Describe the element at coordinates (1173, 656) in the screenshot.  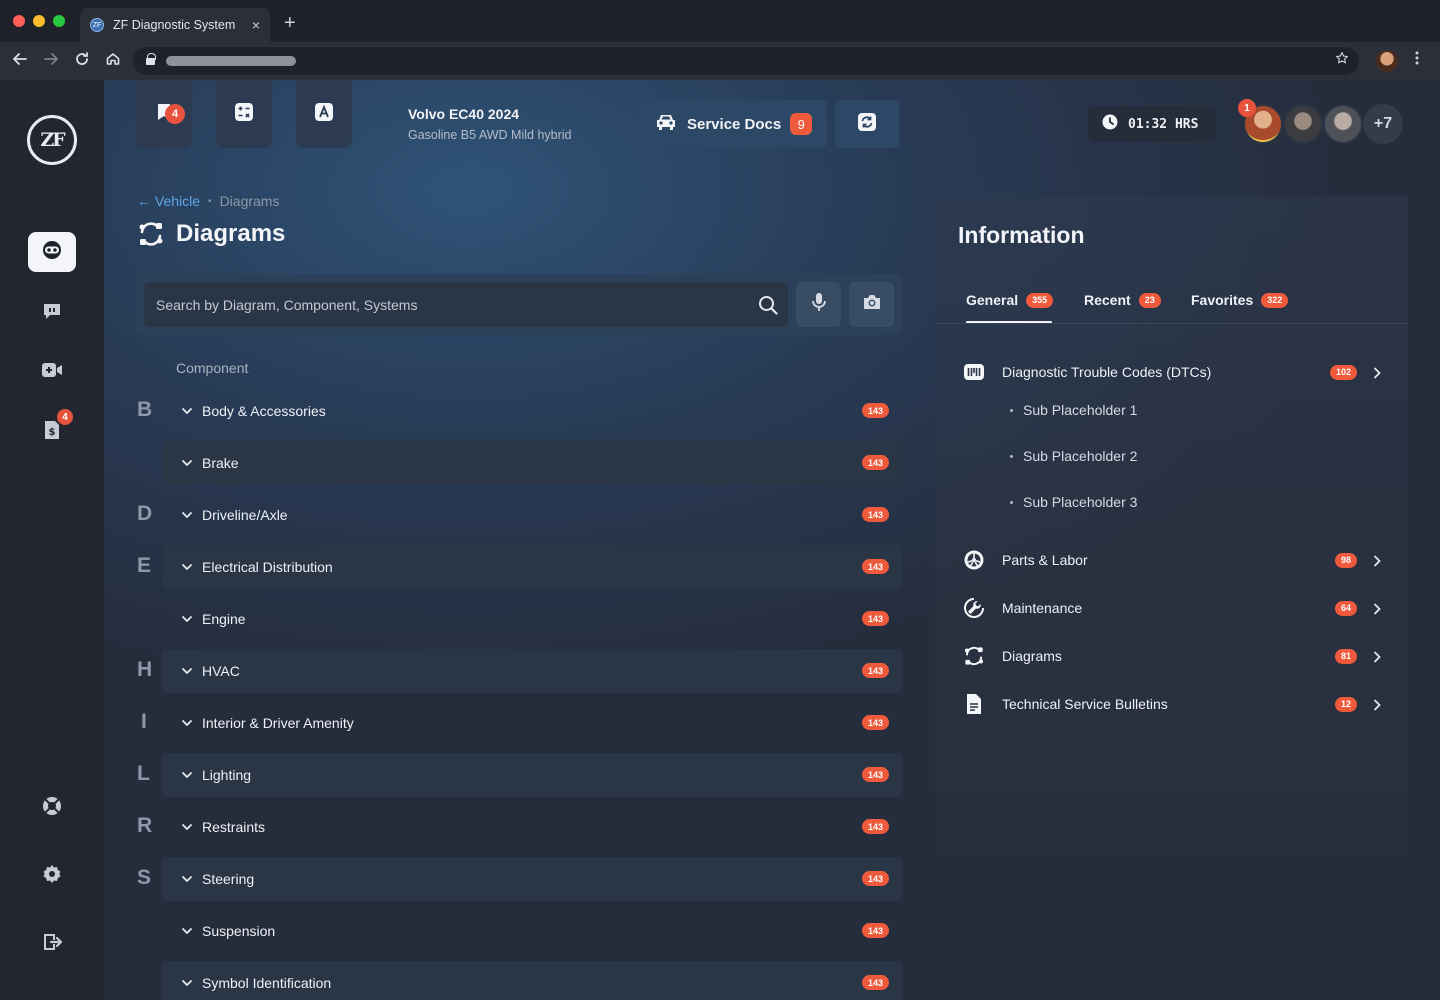
I see `info-item-diagrams: Diagrams 81` at that location.